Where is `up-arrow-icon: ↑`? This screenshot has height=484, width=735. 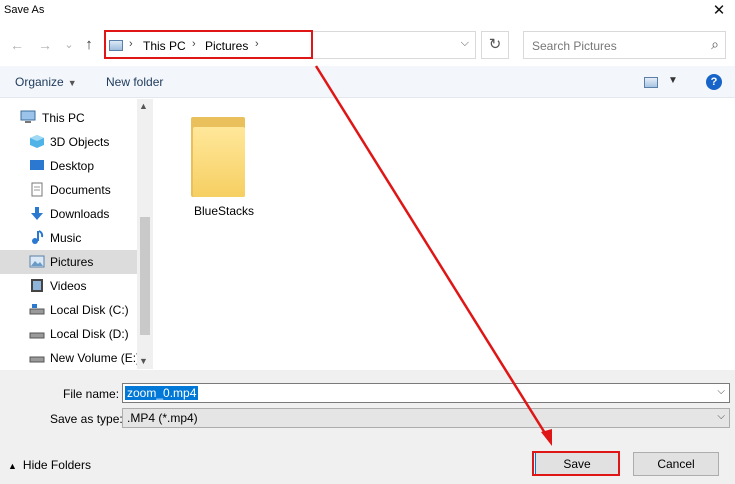 up-arrow-icon: ↑ is located at coordinates (89, 45).